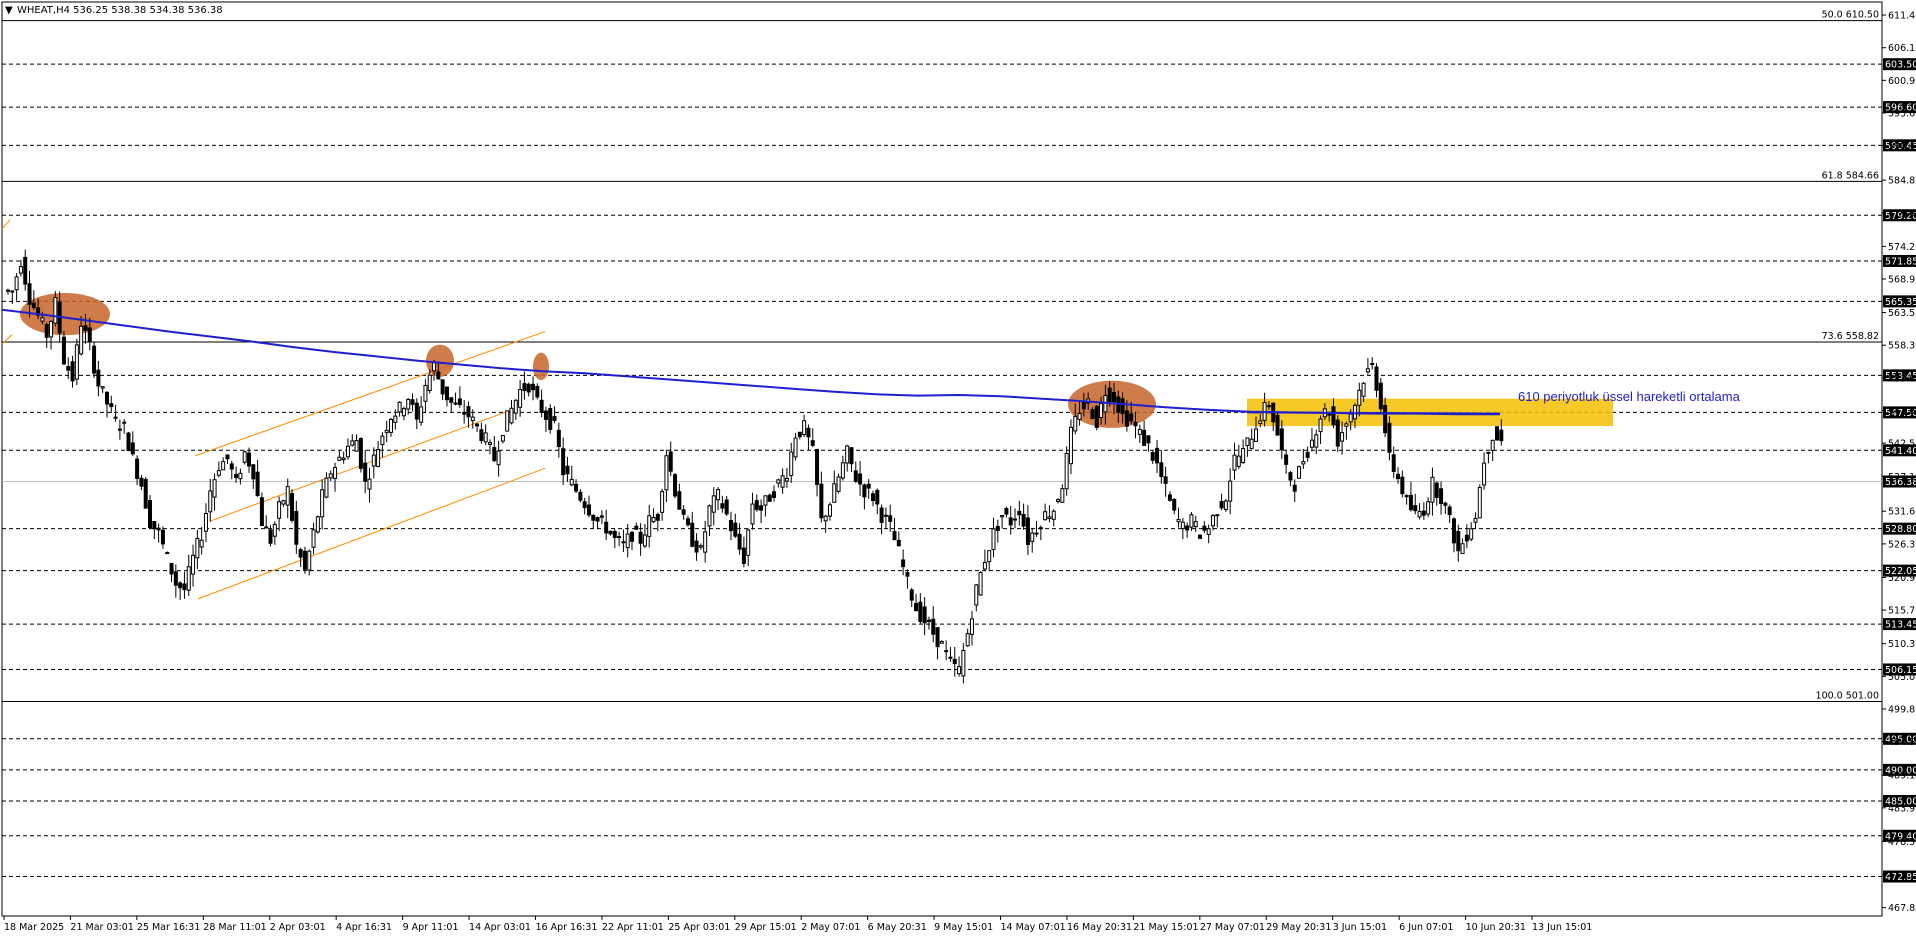 This screenshot has width=1916, height=936. Describe the element at coordinates (9, 10) in the screenshot. I see `chart-dropdown-icon: ▼` at that location.